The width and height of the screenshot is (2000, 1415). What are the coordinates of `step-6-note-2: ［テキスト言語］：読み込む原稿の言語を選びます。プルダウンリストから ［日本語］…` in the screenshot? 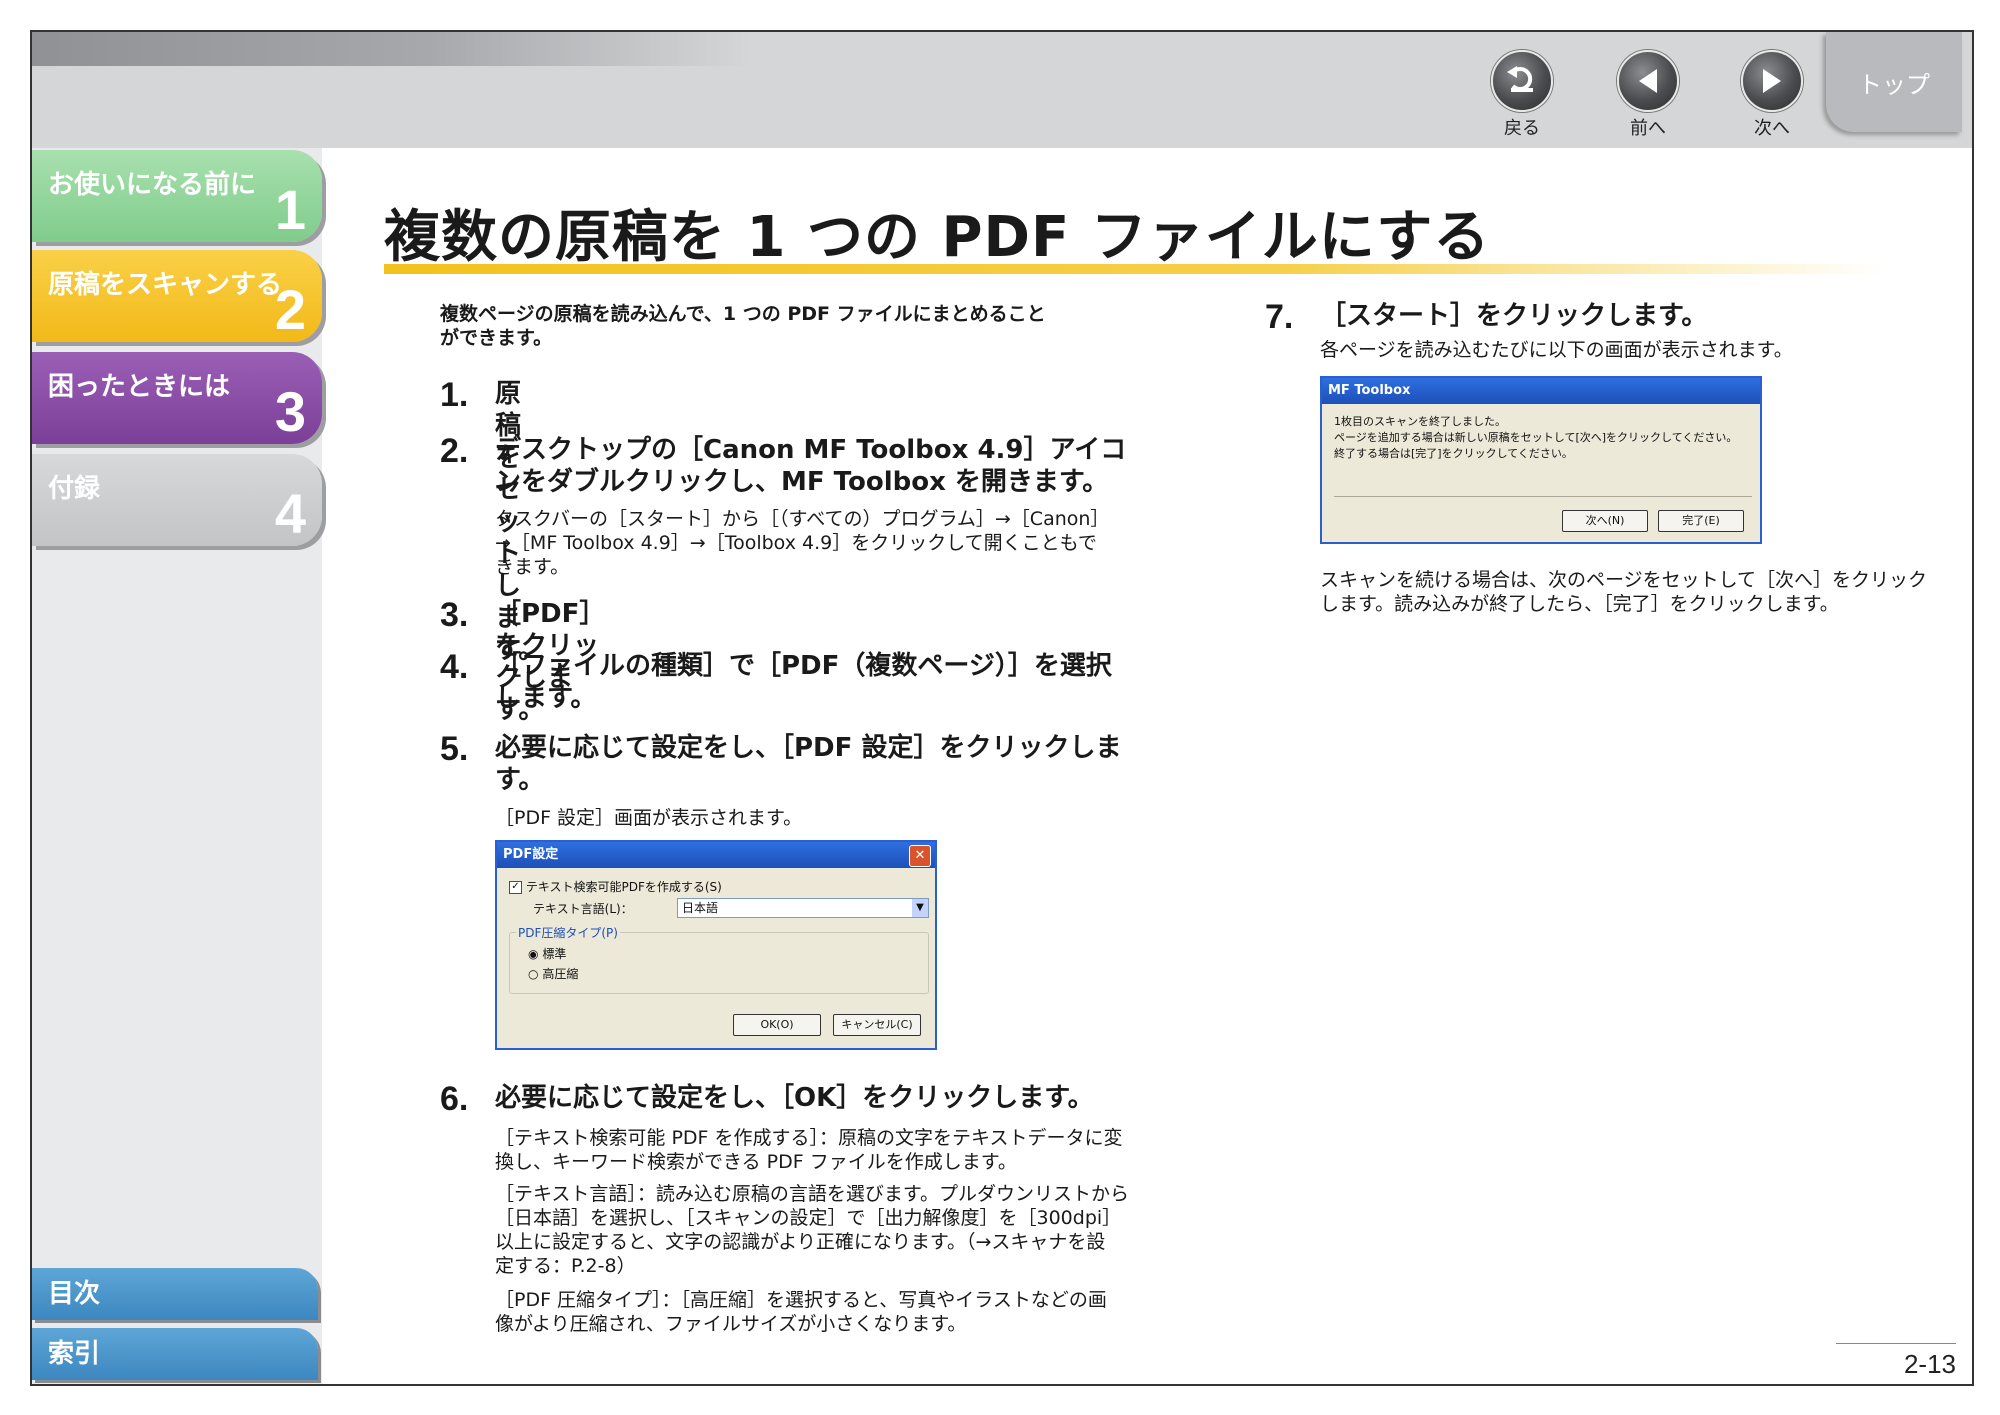 It's located at (812, 1230).